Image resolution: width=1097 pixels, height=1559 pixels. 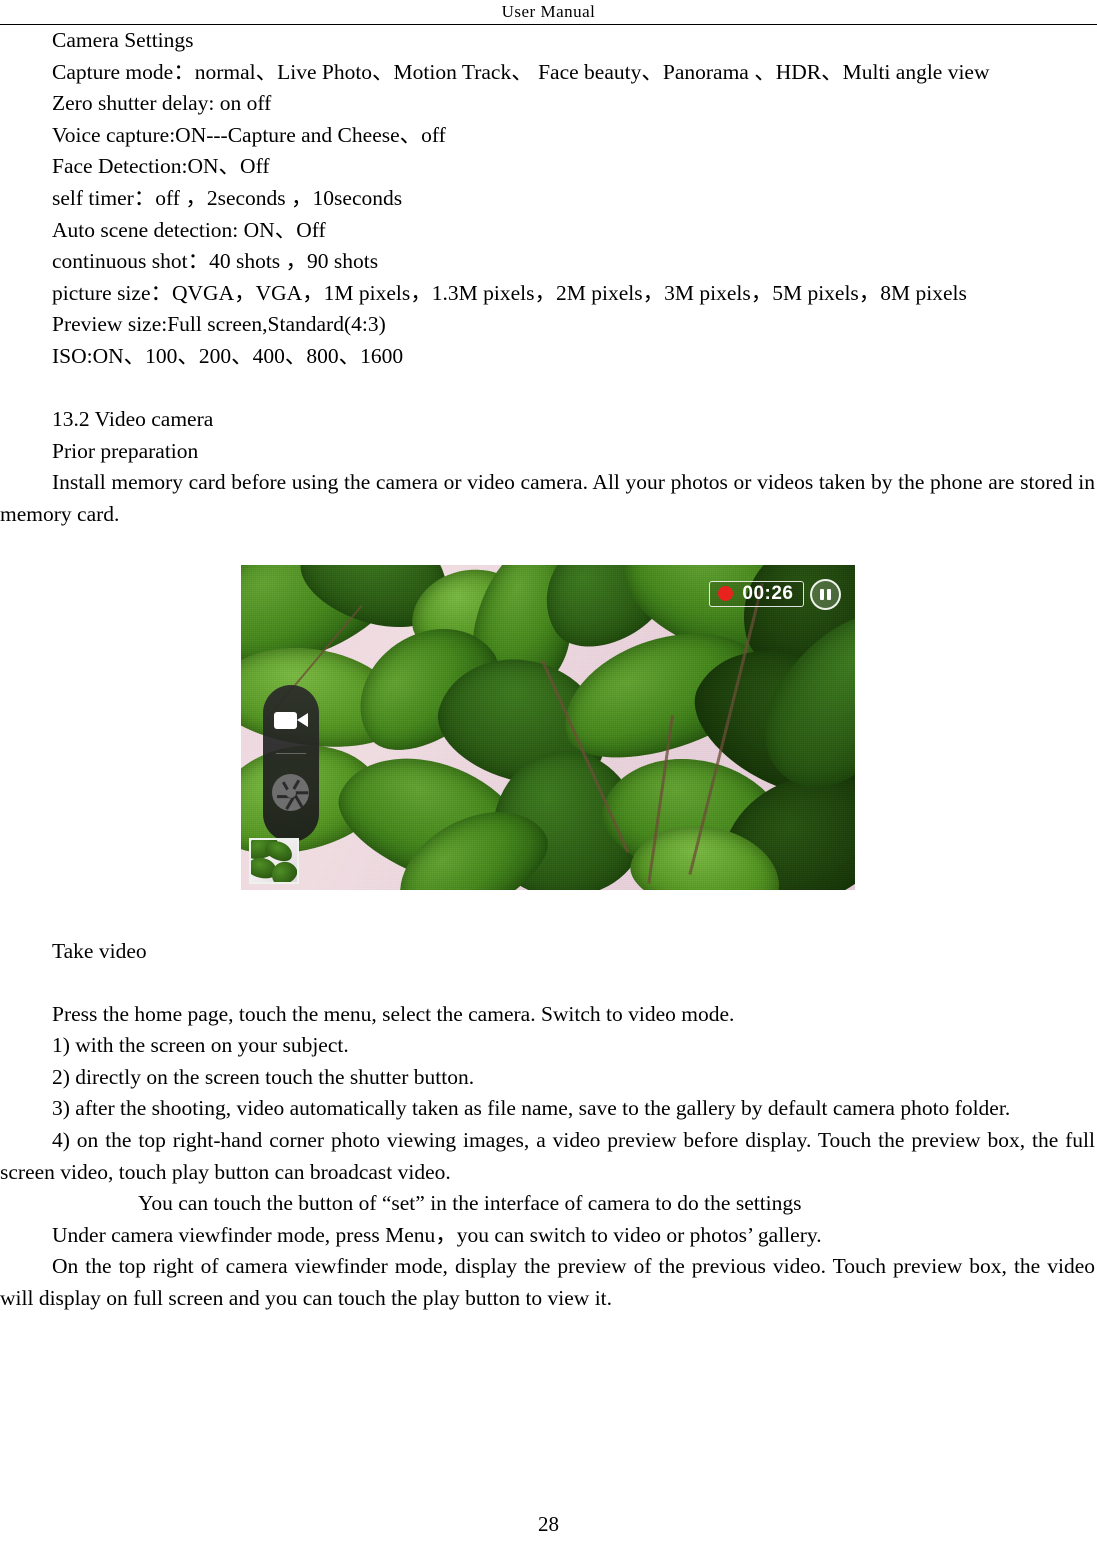 I want to click on page-header: User Manual, so click(x=548, y=12).